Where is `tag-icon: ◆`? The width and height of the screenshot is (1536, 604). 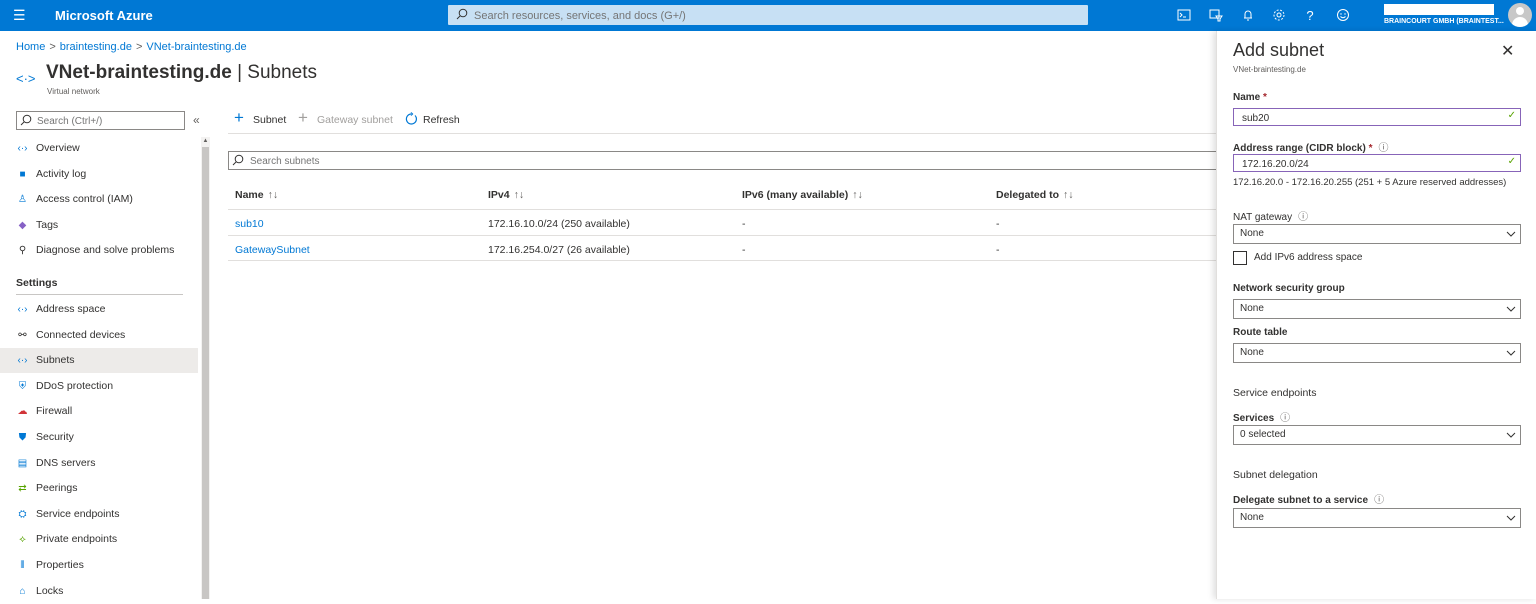 tag-icon: ◆ is located at coordinates (22, 225).